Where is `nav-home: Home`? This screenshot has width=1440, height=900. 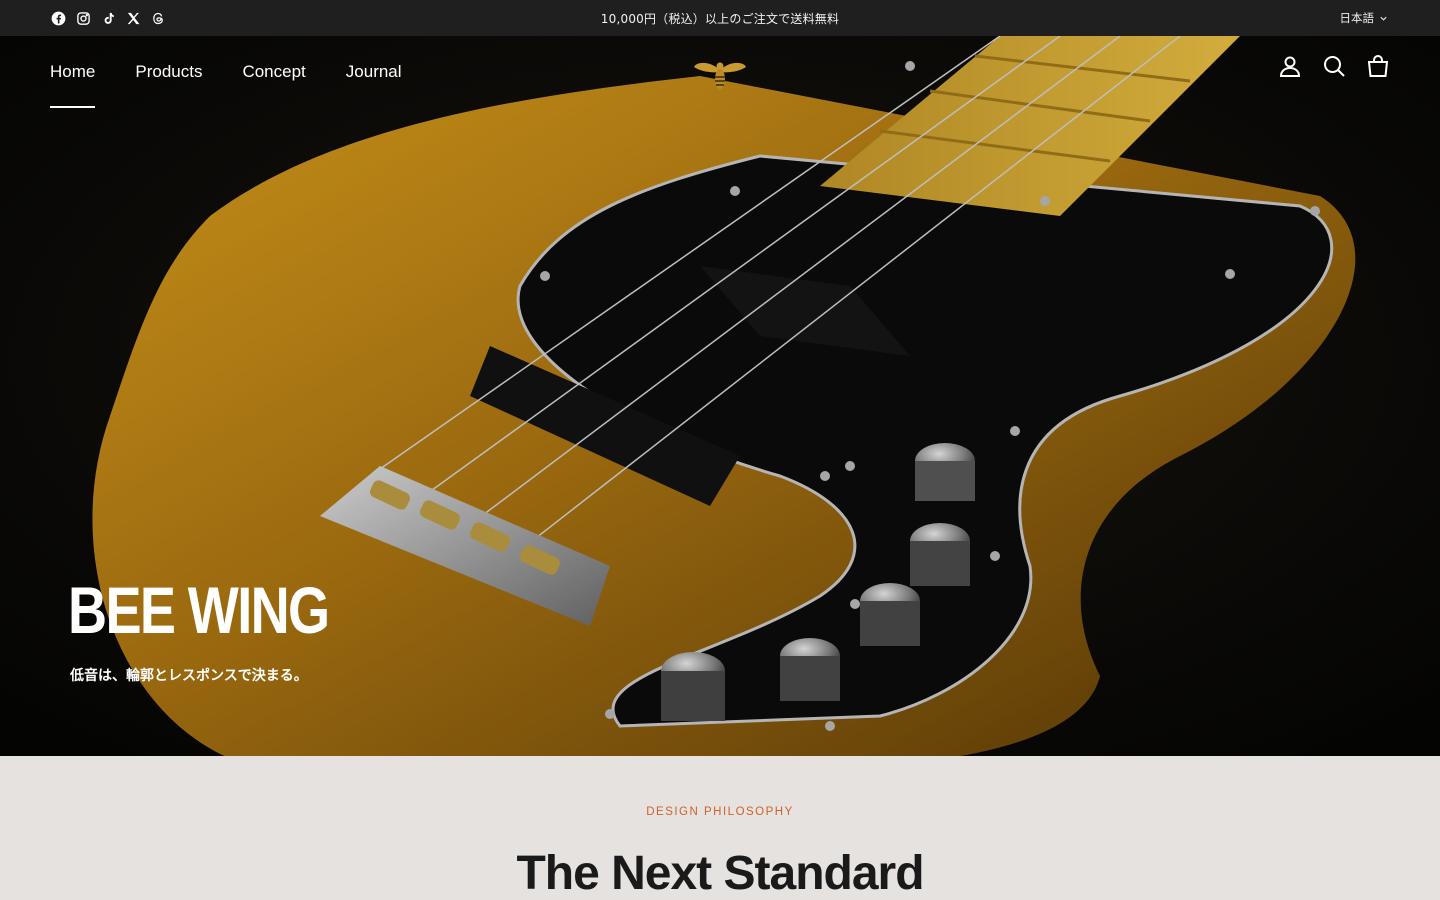 nav-home: Home is located at coordinates (73, 72).